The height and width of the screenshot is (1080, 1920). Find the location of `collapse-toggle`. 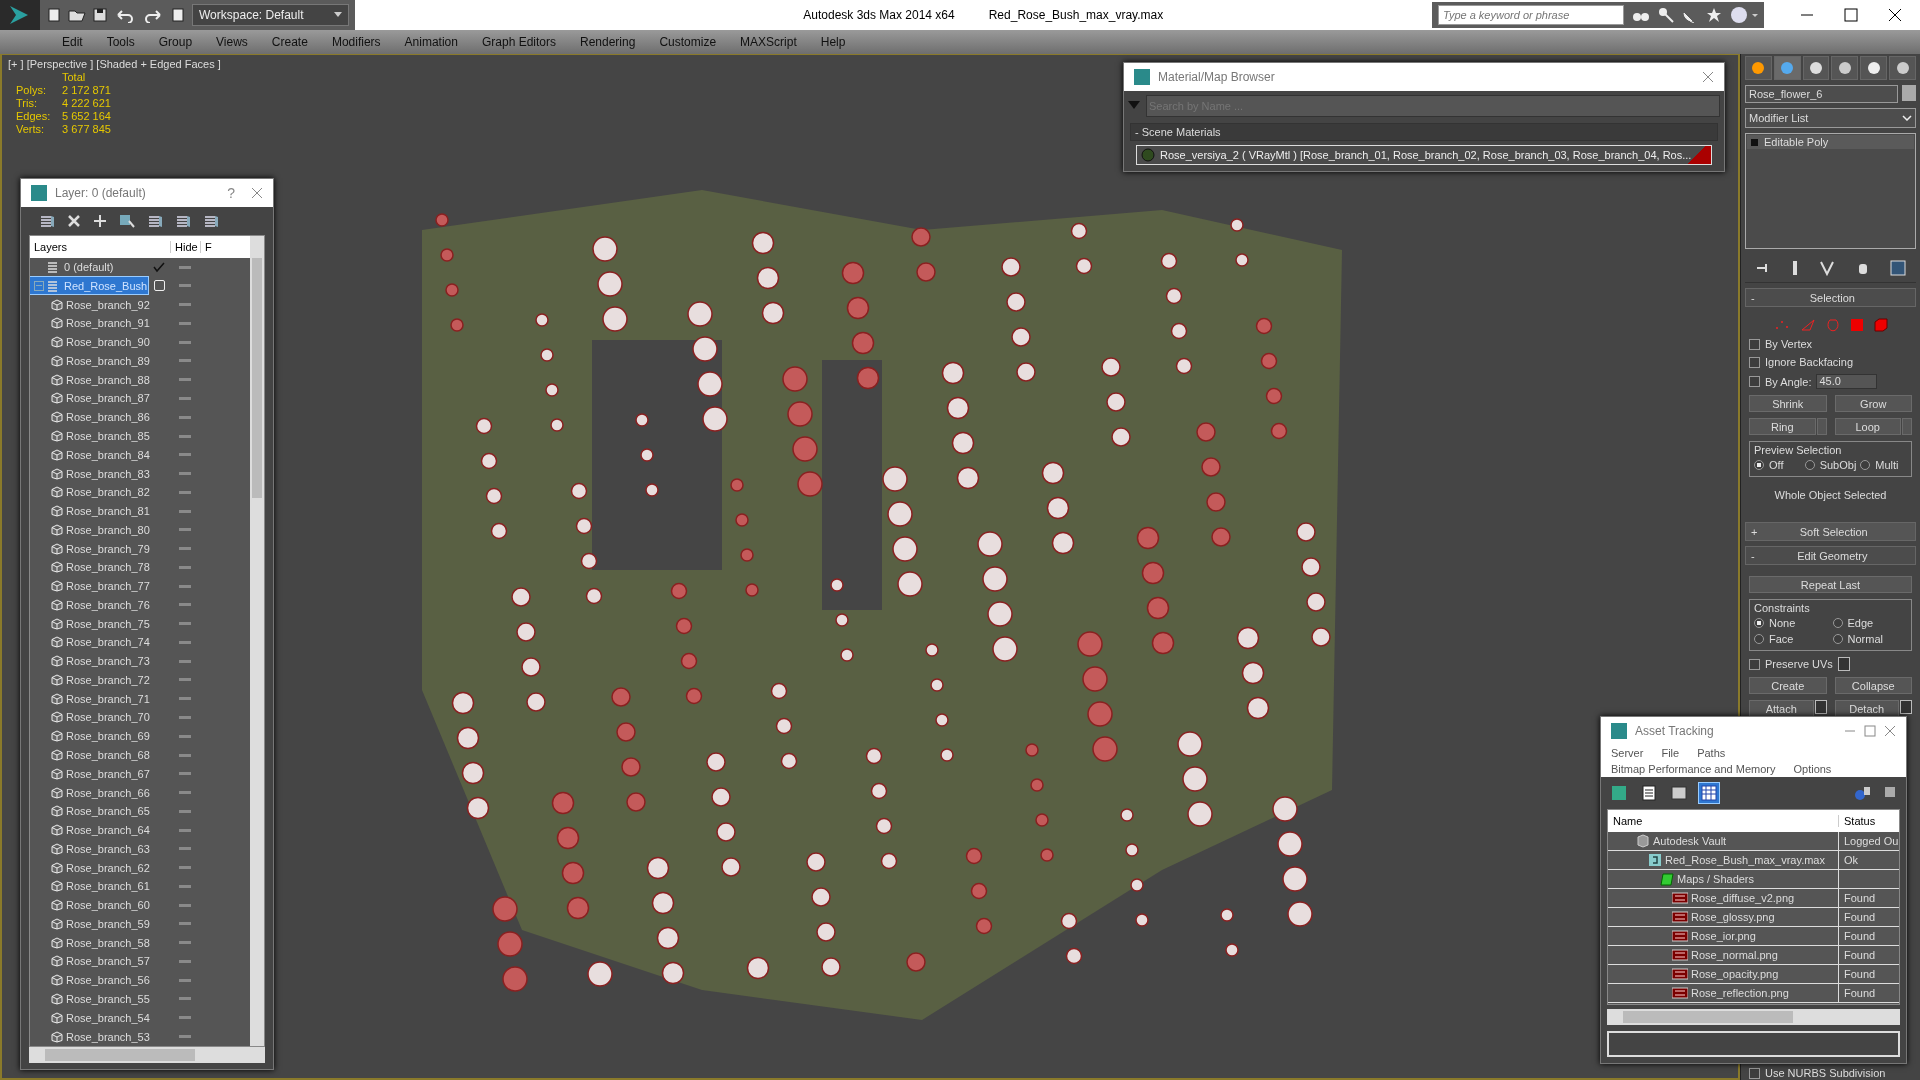

collapse-toggle is located at coordinates (39, 285).